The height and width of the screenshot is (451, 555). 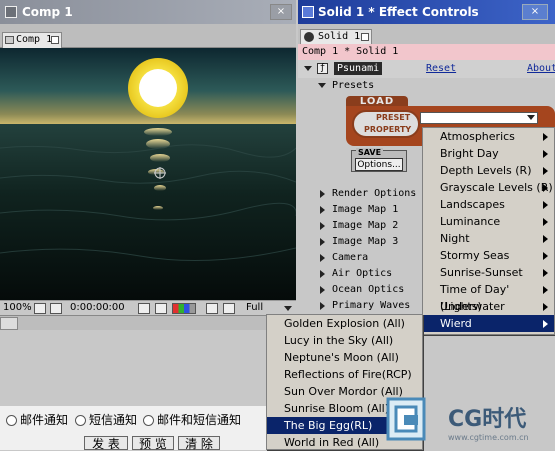 I want to click on preset-dropdown, so click(x=479, y=118).